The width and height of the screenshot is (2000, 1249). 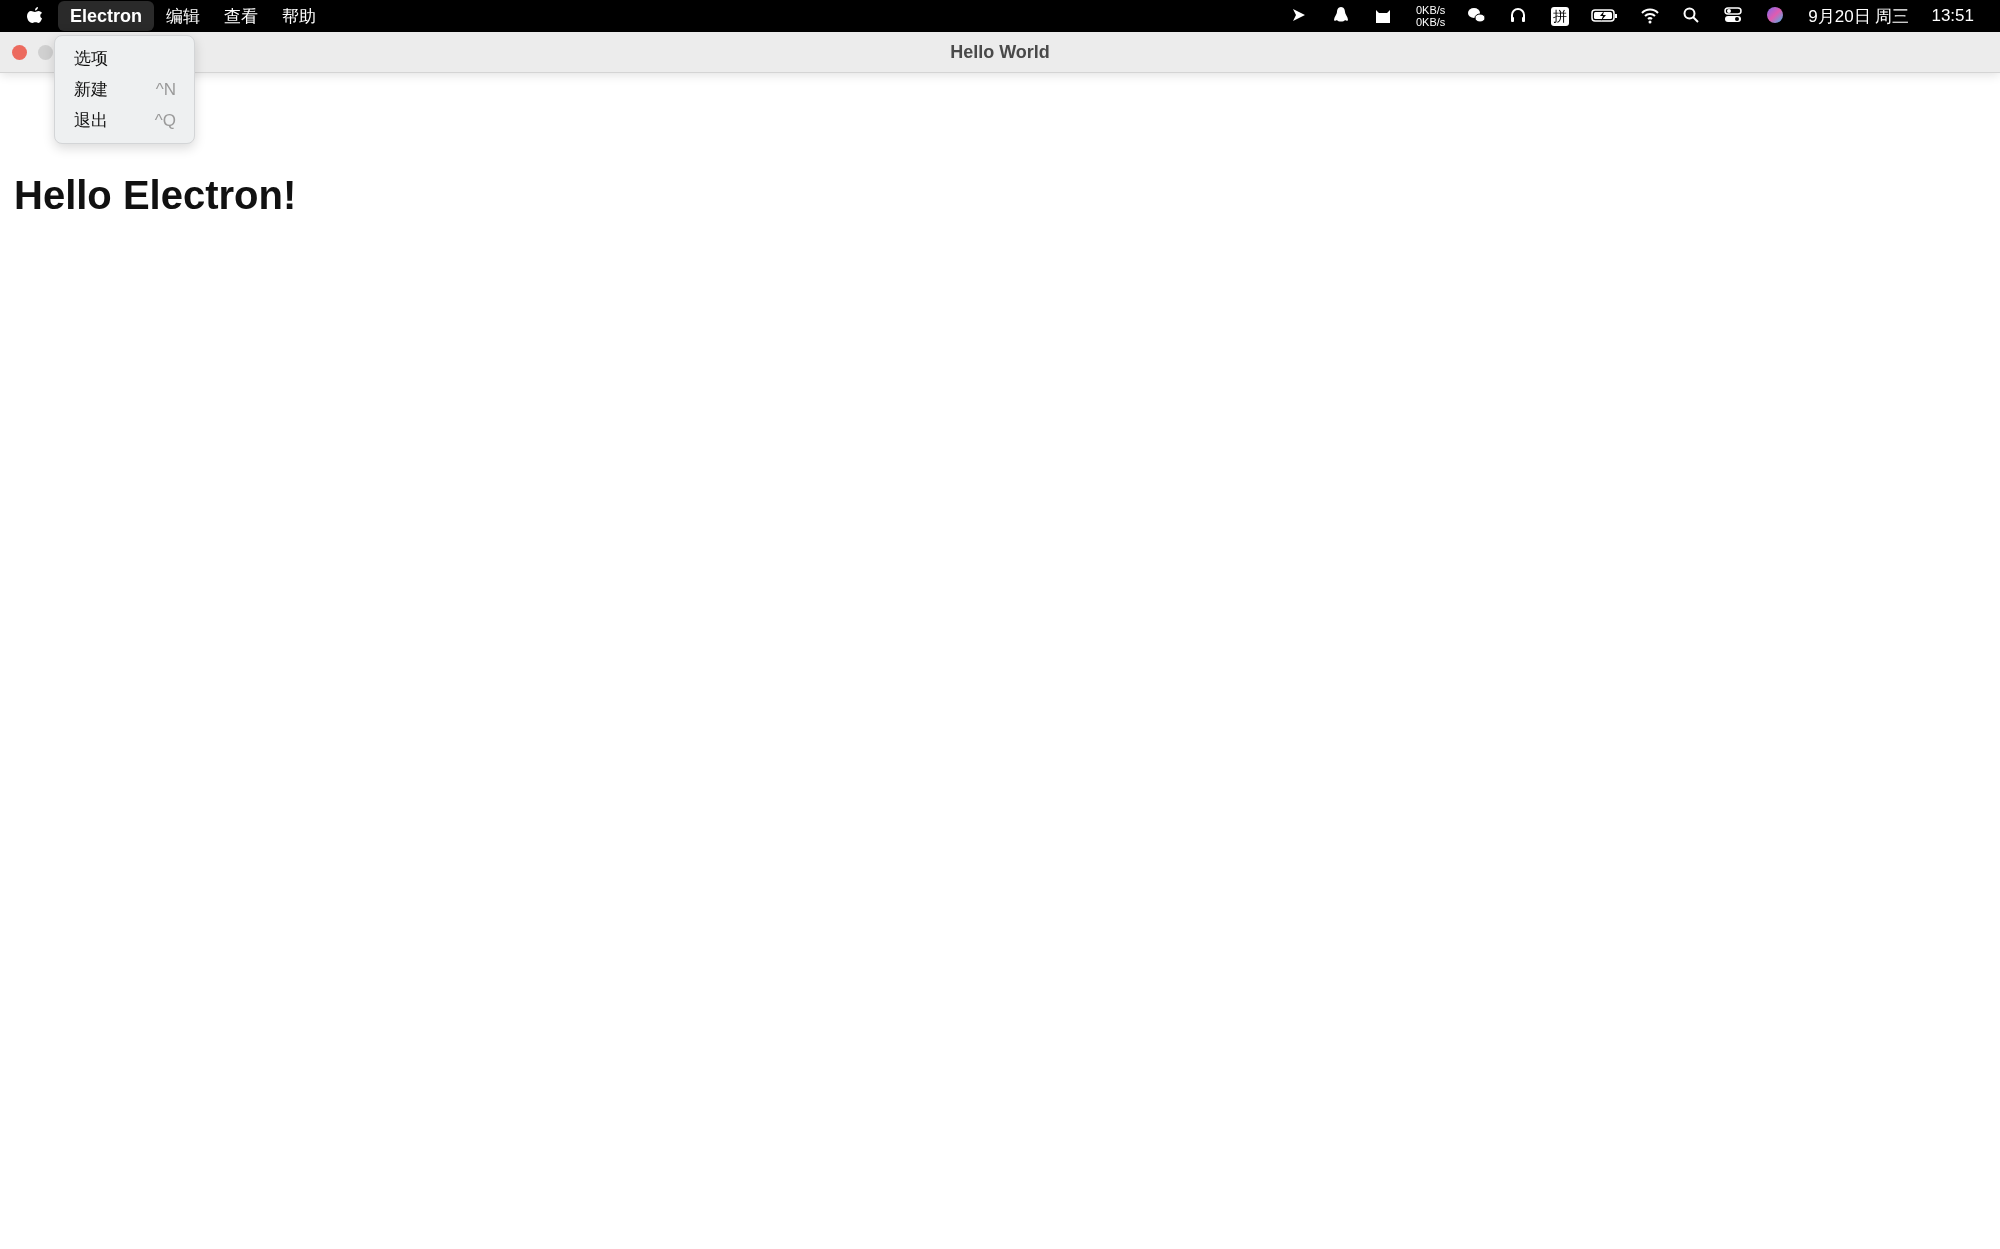 What do you see at coordinates (165, 89) in the screenshot?
I see `shortcut-text: ^N` at bounding box center [165, 89].